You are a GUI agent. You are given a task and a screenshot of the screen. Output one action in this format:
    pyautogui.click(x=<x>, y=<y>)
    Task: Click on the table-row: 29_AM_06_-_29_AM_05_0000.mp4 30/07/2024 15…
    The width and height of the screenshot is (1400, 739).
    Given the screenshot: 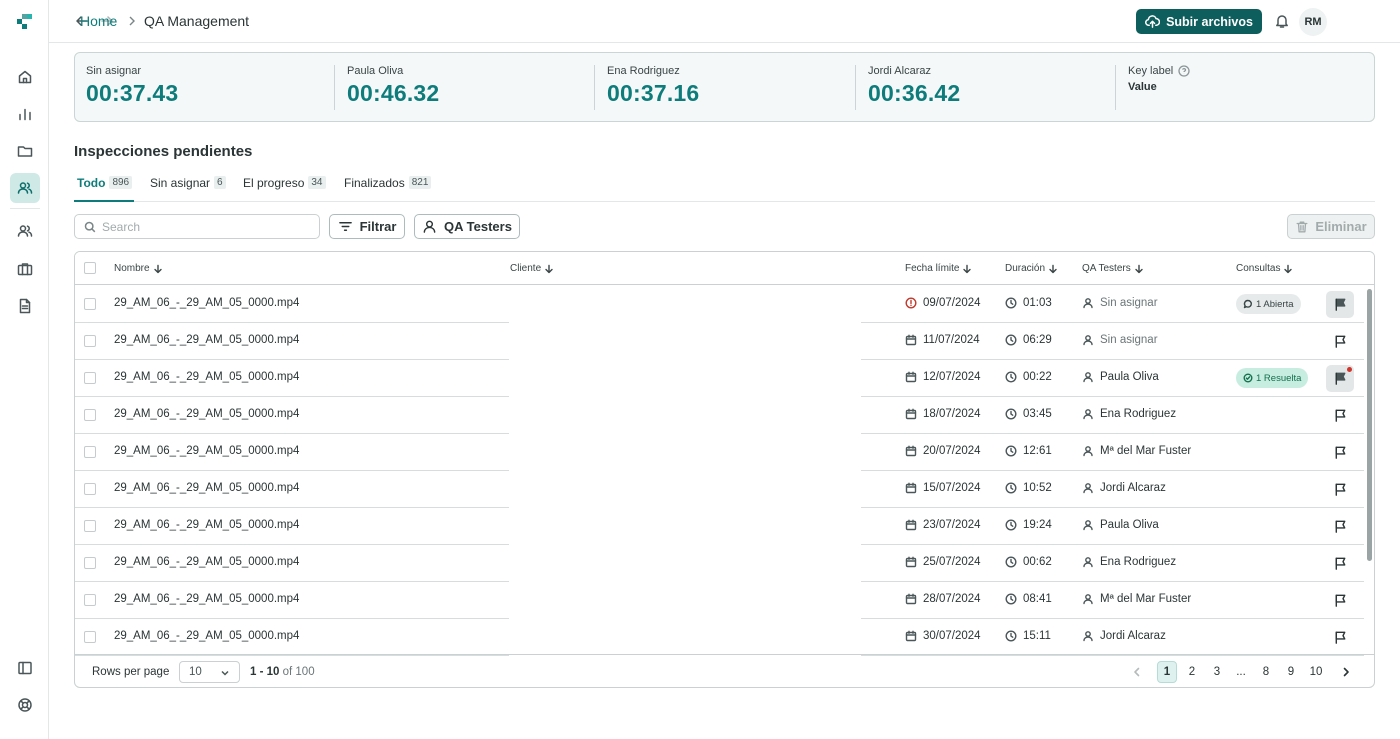 What is the action you would take?
    pyautogui.click(x=719, y=637)
    